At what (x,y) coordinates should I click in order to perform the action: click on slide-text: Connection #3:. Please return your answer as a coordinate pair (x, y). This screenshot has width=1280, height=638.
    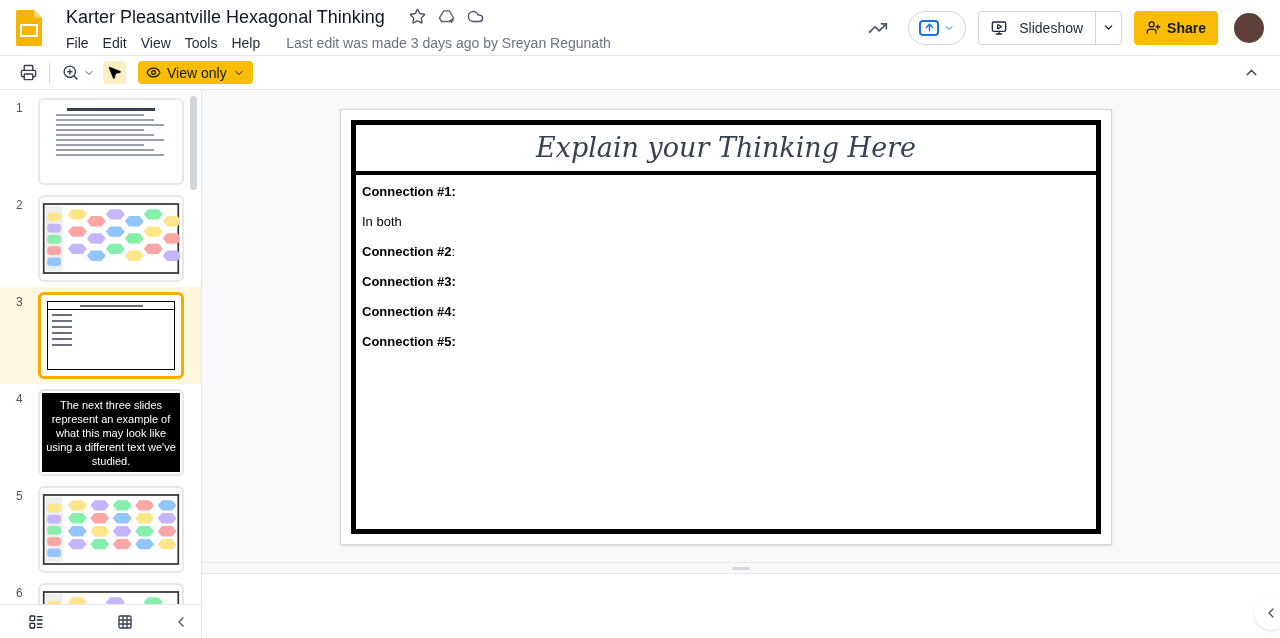
    Looking at the image, I should click on (409, 282).